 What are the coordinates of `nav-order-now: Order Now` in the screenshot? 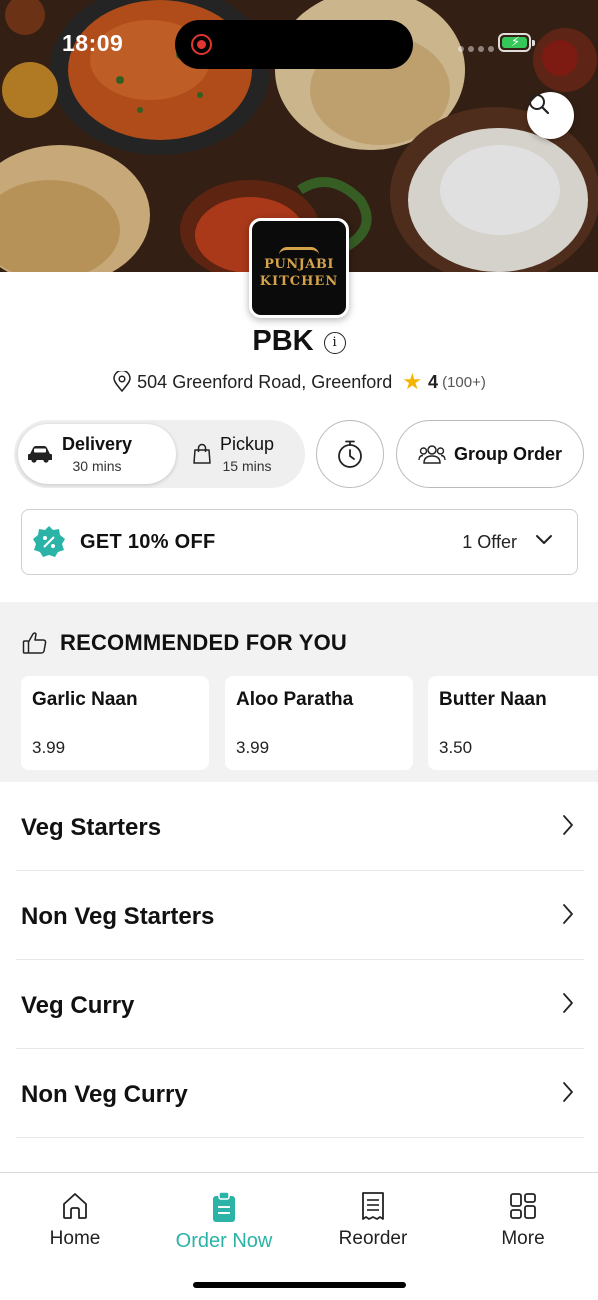 It's located at (224, 1222).